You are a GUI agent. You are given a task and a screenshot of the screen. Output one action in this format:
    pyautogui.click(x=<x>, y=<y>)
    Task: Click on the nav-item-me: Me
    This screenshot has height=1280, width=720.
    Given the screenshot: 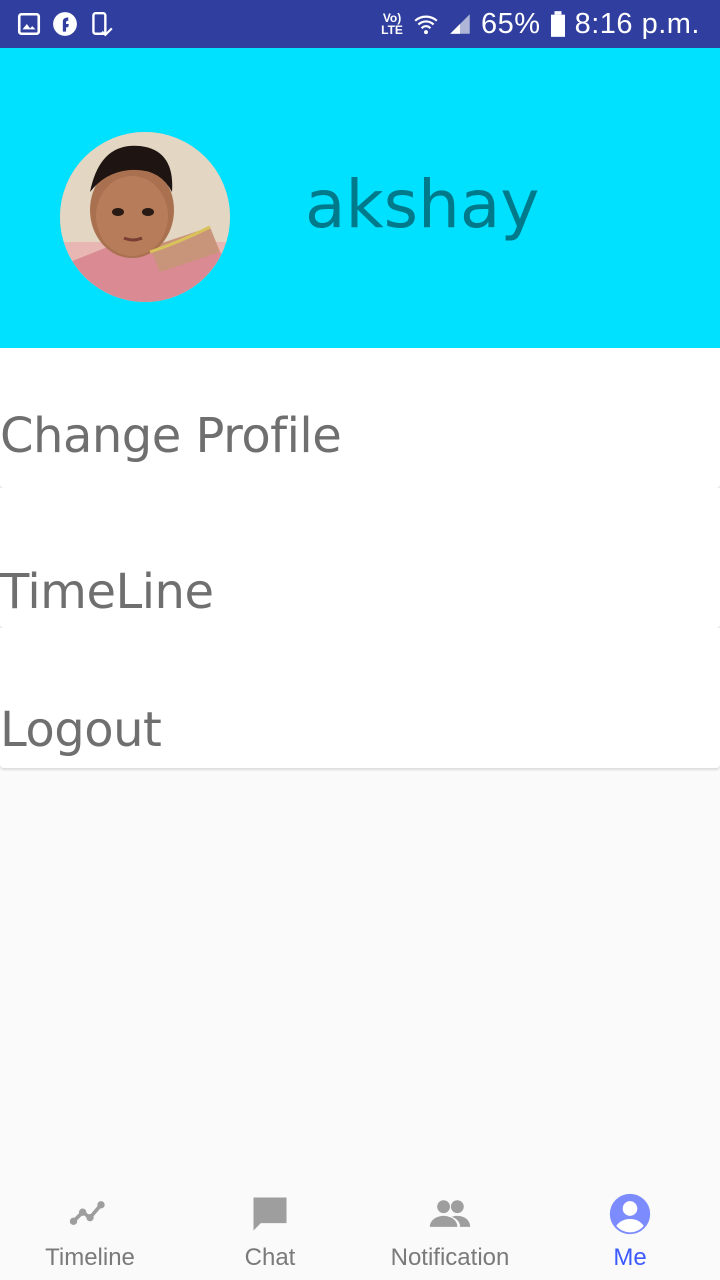 What is the action you would take?
    pyautogui.click(x=630, y=1230)
    